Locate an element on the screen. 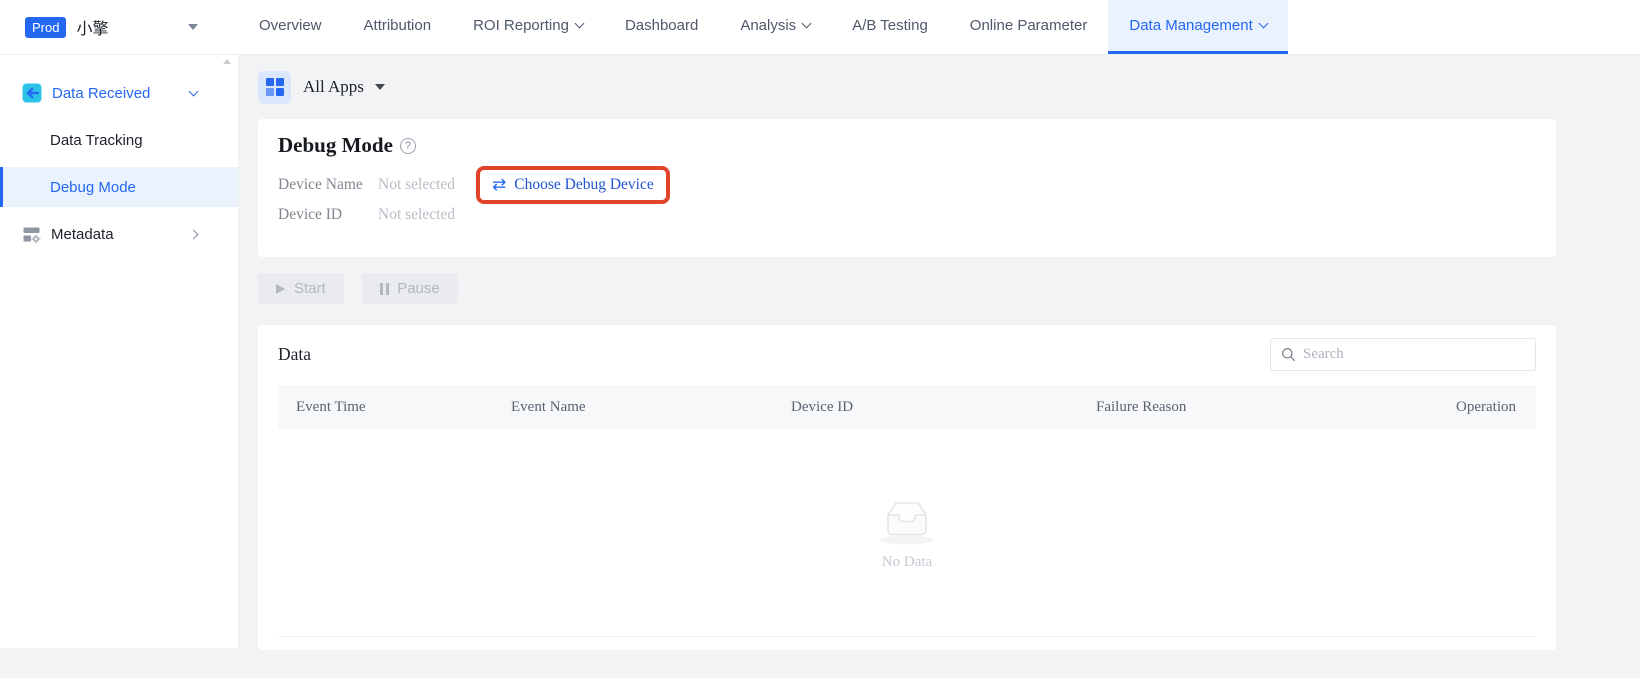  sidebar-item-label: Data Tracking is located at coordinates (96, 140).